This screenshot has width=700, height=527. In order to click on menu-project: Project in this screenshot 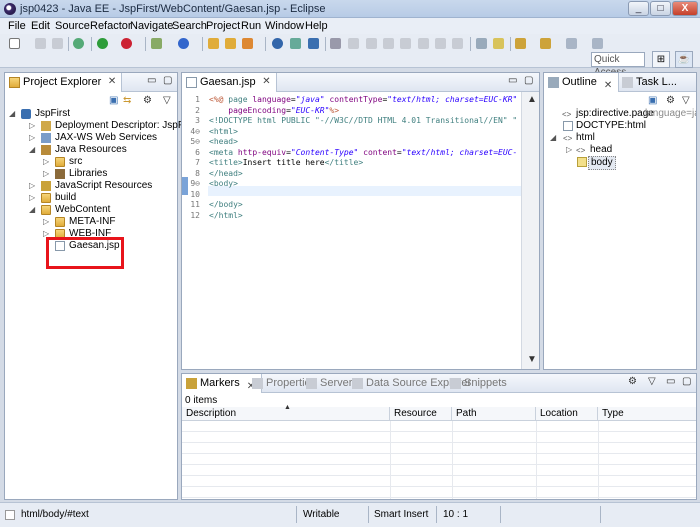, I will do `click(223, 26)`.